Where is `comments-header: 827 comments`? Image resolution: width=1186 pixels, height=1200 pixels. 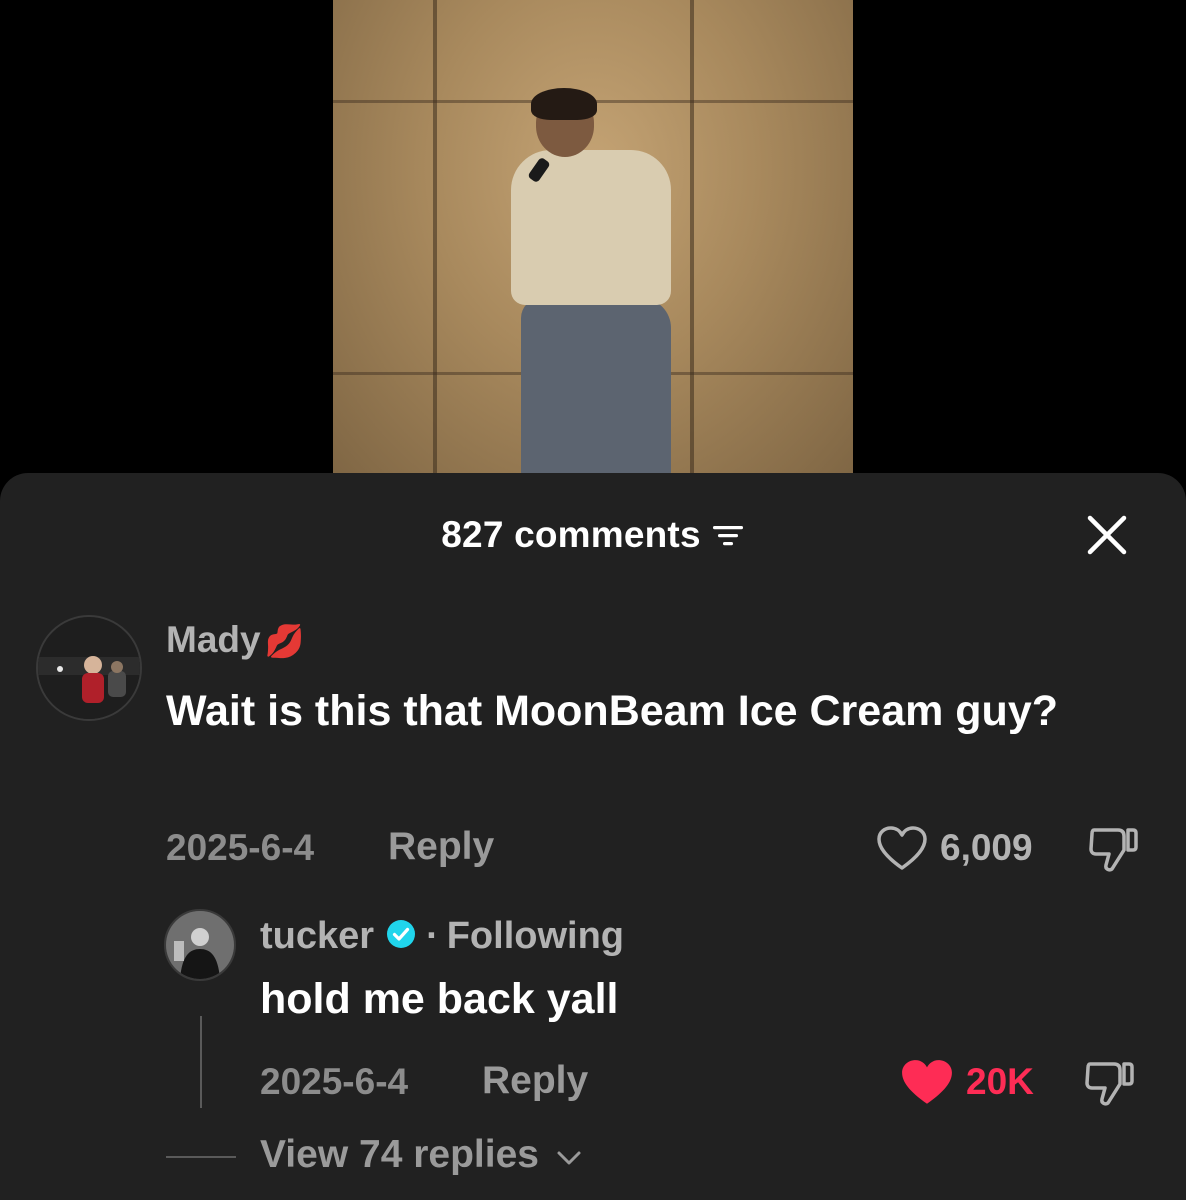 comments-header: 827 comments is located at coordinates (593, 535).